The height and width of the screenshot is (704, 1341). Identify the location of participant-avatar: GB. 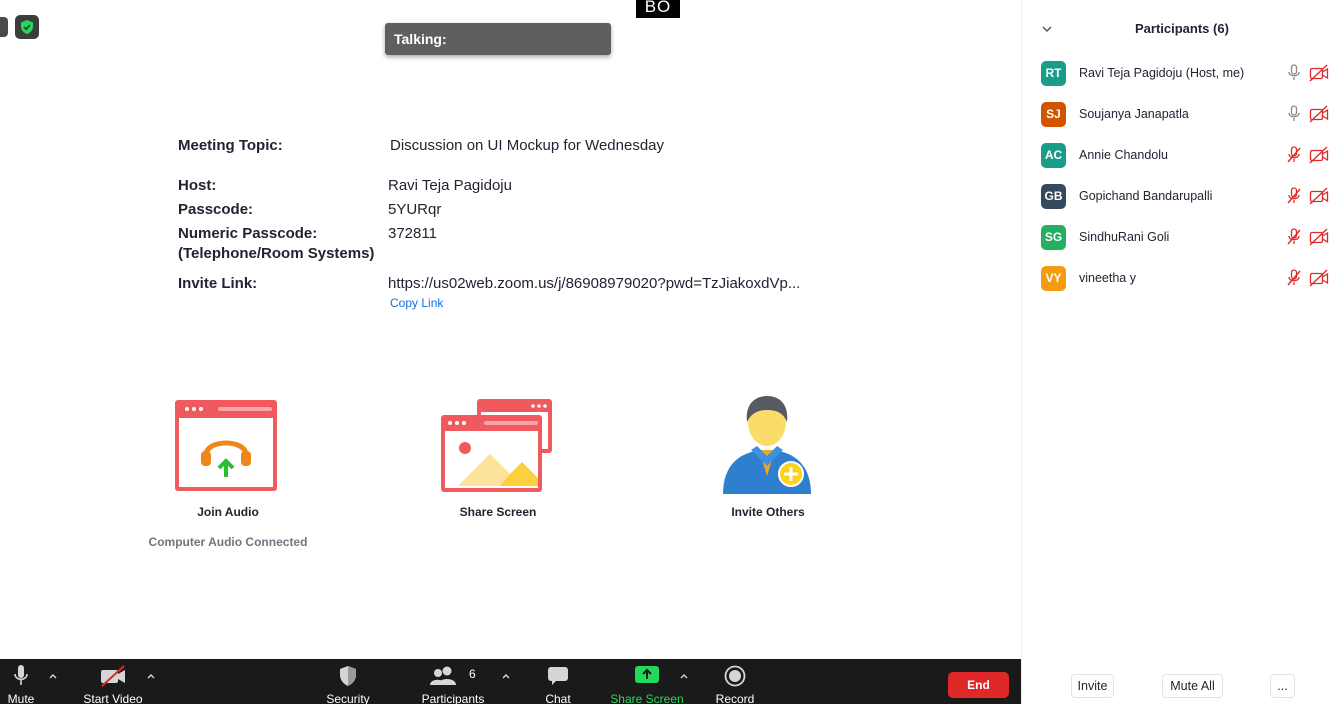
(1053, 196).